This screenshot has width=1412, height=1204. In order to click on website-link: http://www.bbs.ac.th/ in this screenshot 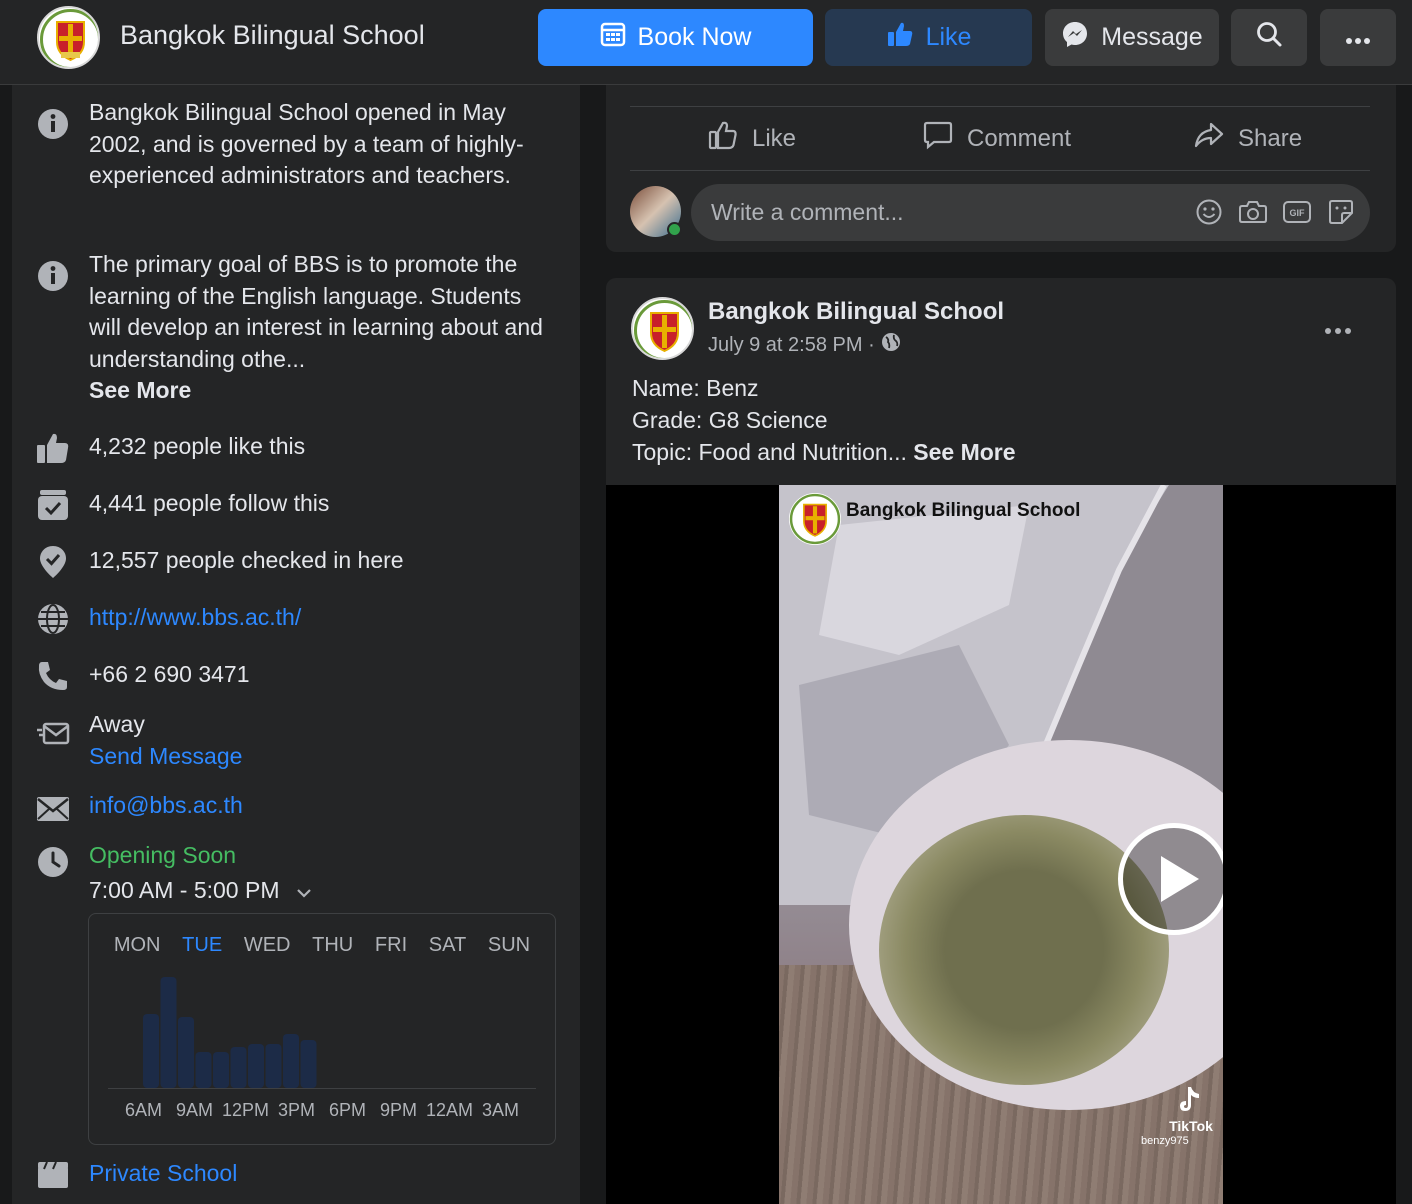, I will do `click(319, 618)`.